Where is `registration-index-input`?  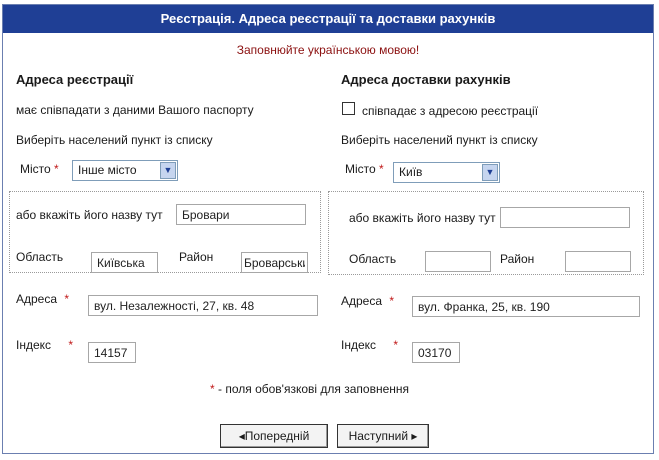
registration-index-input is located at coordinates (112, 352).